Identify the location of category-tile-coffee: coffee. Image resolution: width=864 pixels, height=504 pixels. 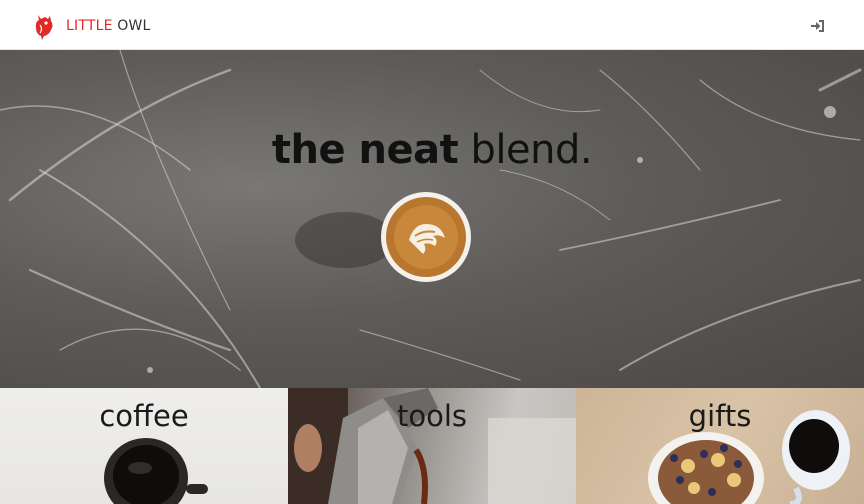
(144, 446).